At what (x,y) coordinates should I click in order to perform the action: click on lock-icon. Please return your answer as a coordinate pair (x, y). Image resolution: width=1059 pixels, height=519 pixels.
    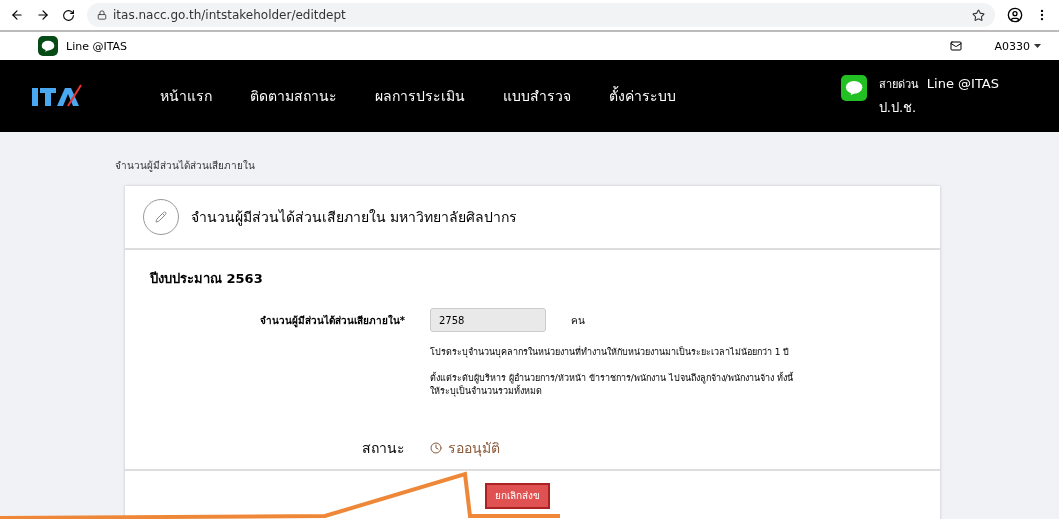
    Looking at the image, I should click on (102, 15).